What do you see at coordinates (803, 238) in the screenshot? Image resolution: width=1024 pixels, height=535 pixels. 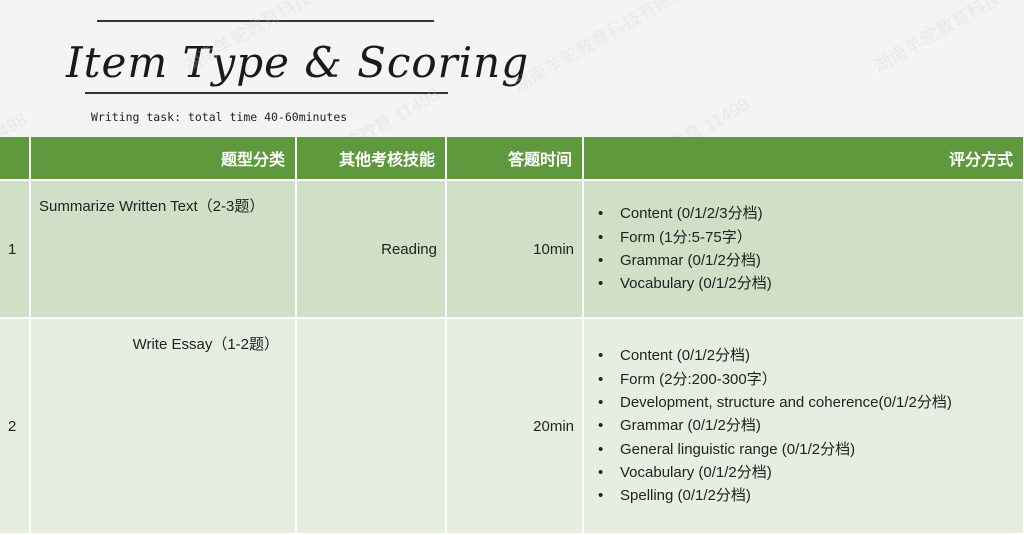 I see `criteria-item: Form (1分:5-75字）` at bounding box center [803, 238].